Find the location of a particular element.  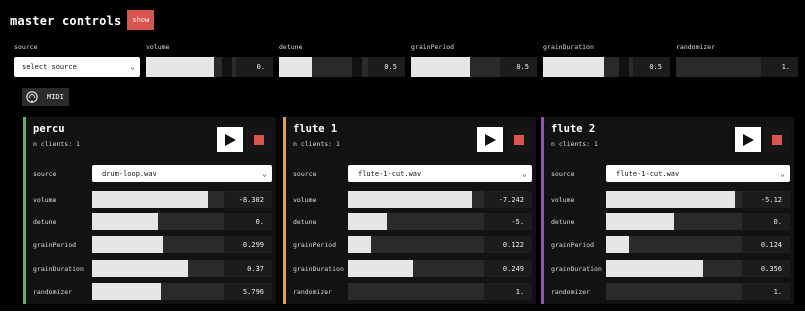

master-label-randomizer: randomizer is located at coordinates (696, 47).